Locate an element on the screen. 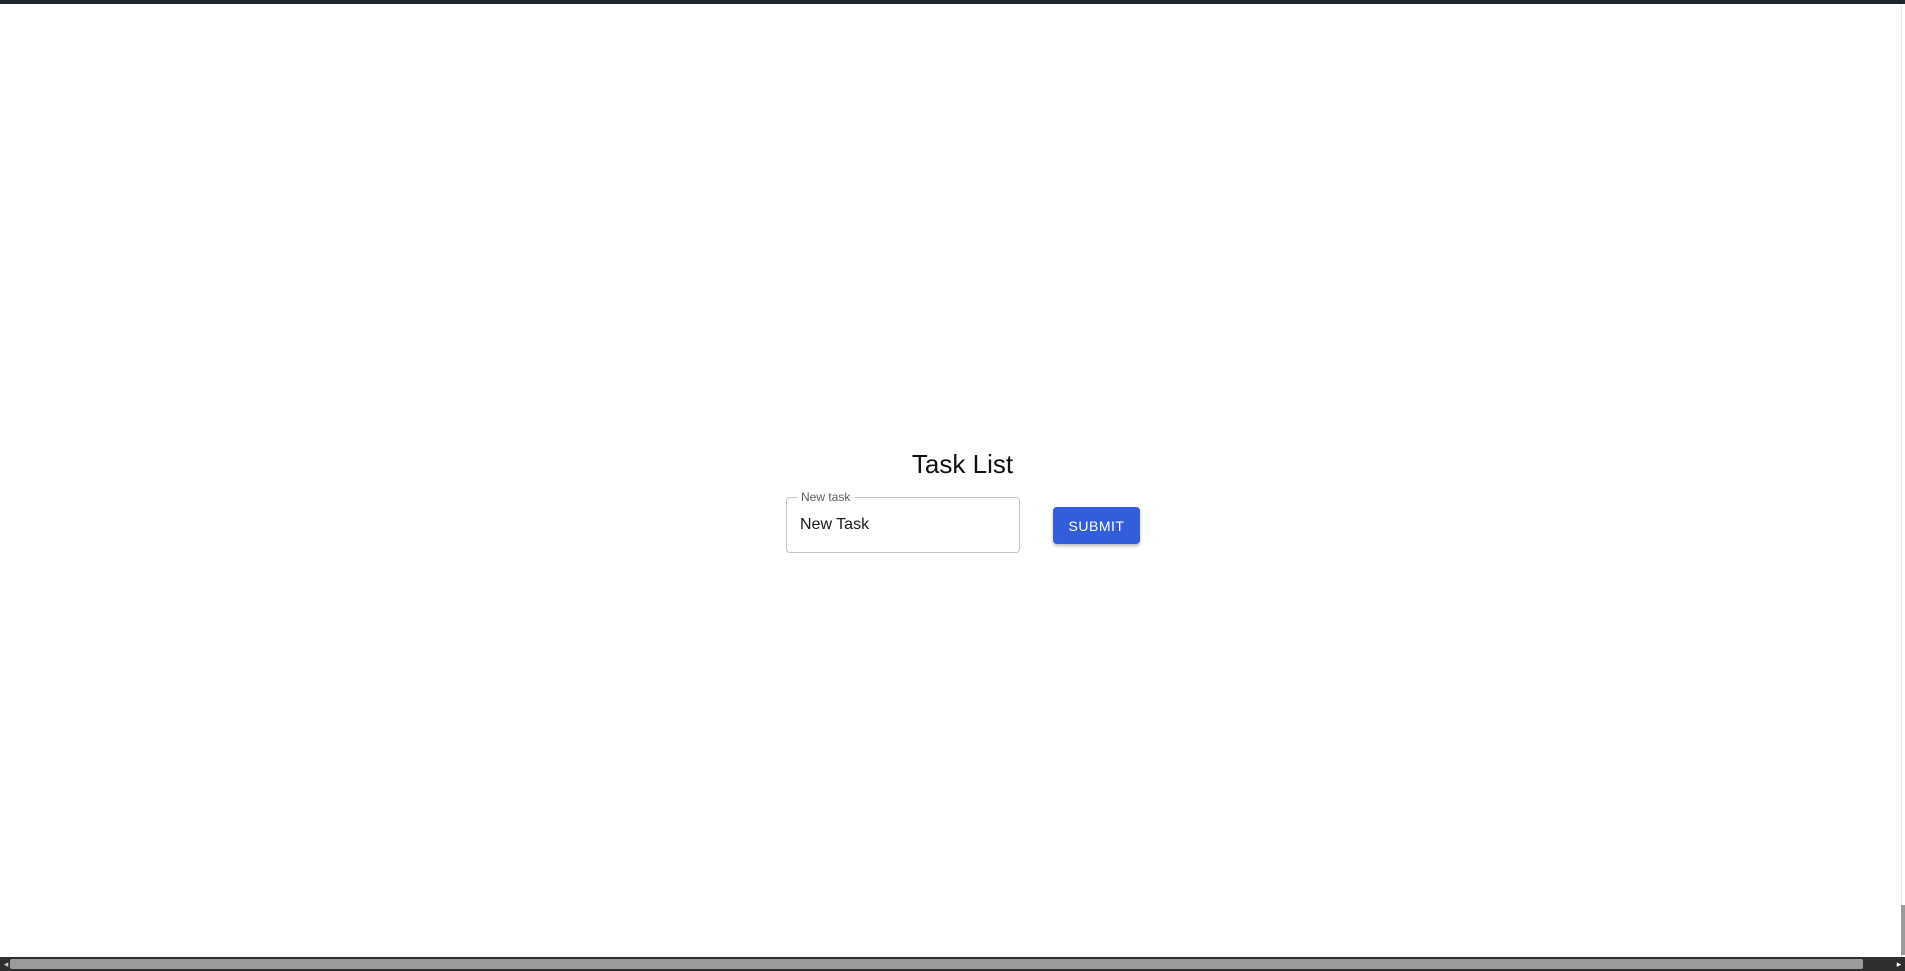 The image size is (1905, 971). scroll-right-icon: ▸ is located at coordinates (1899, 964).